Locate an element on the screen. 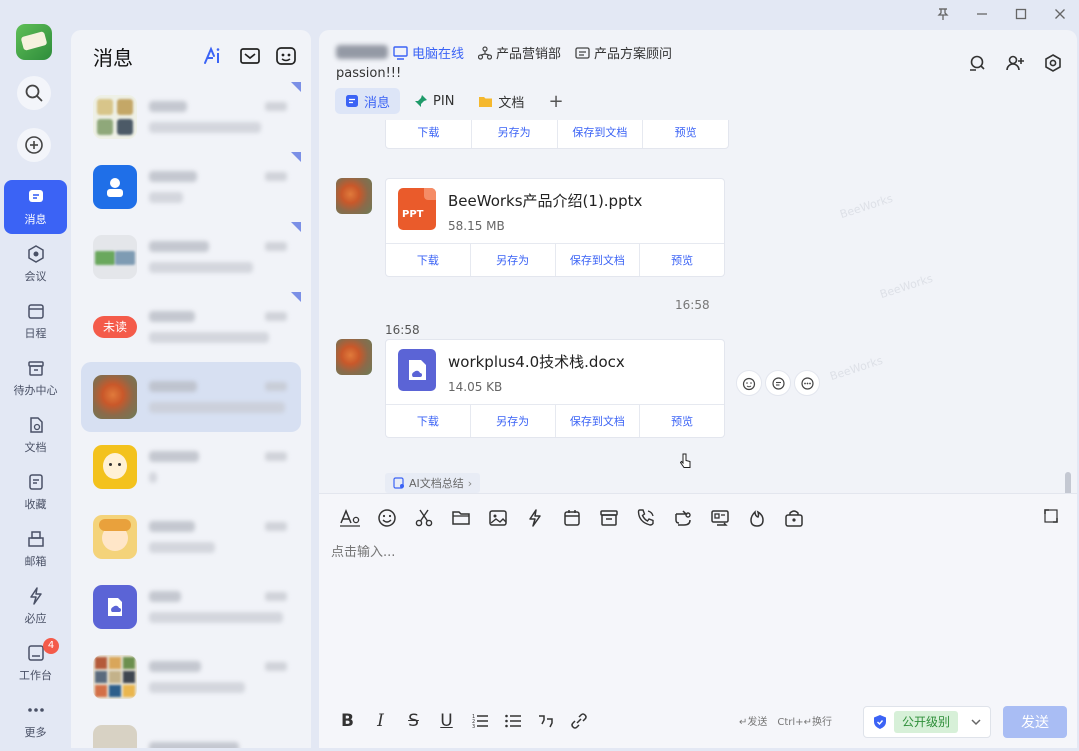 Image resolution: width=1079 pixels, height=751 pixels. nav-meeting: 会议 is located at coordinates (35, 264).